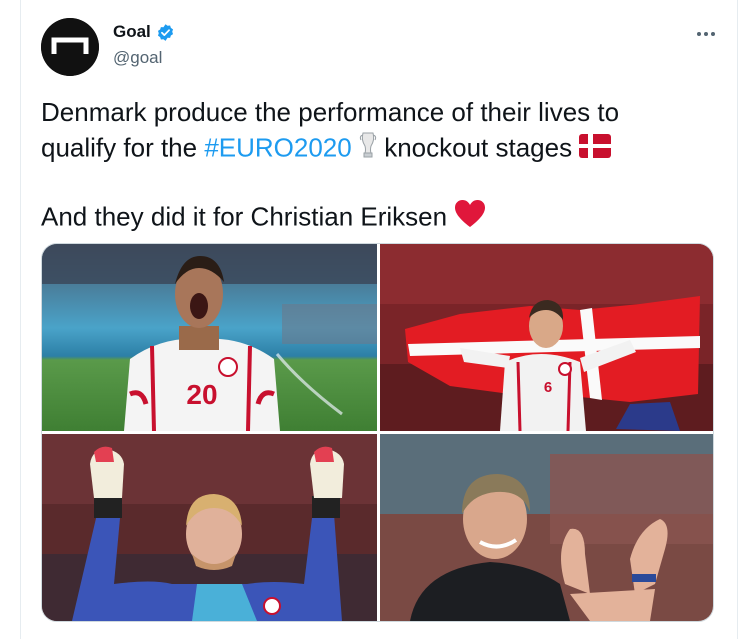 This screenshot has width=750, height=639. Describe the element at coordinates (277, 147) in the screenshot. I see `hashtag-link: #EURO2020` at that location.